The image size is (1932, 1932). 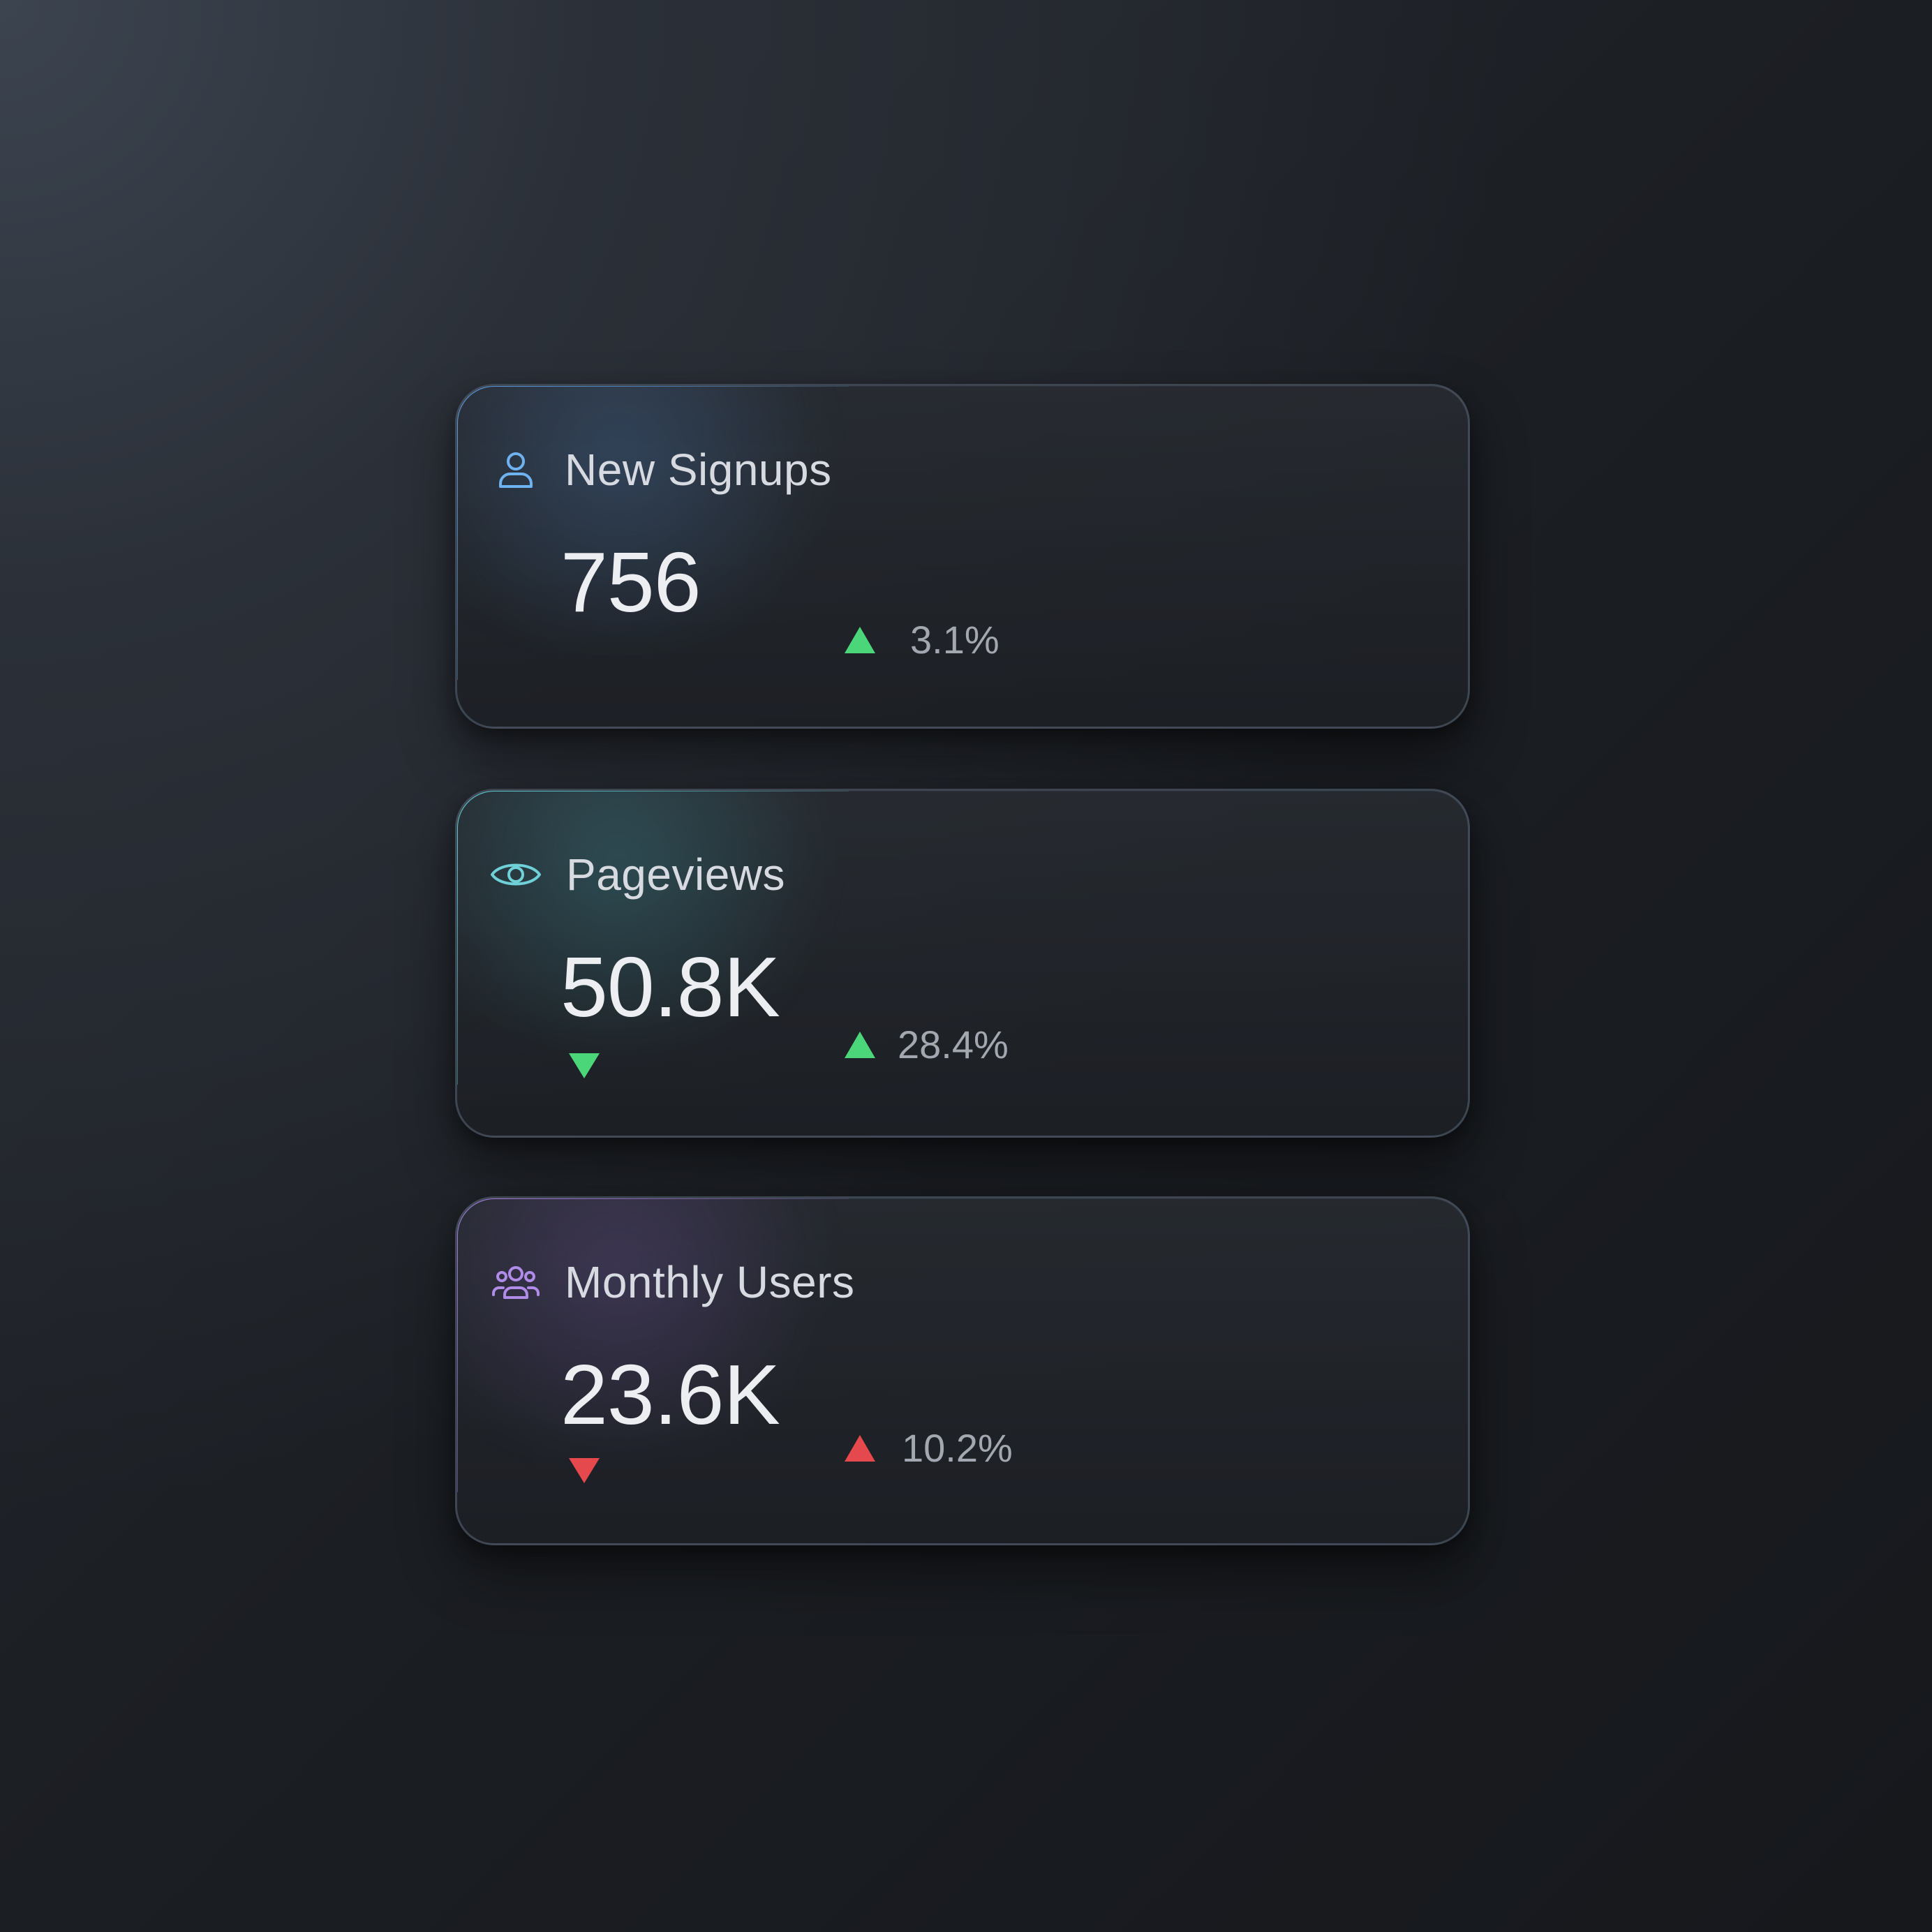 I want to click on metric-value: 50.8K, so click(x=670, y=986).